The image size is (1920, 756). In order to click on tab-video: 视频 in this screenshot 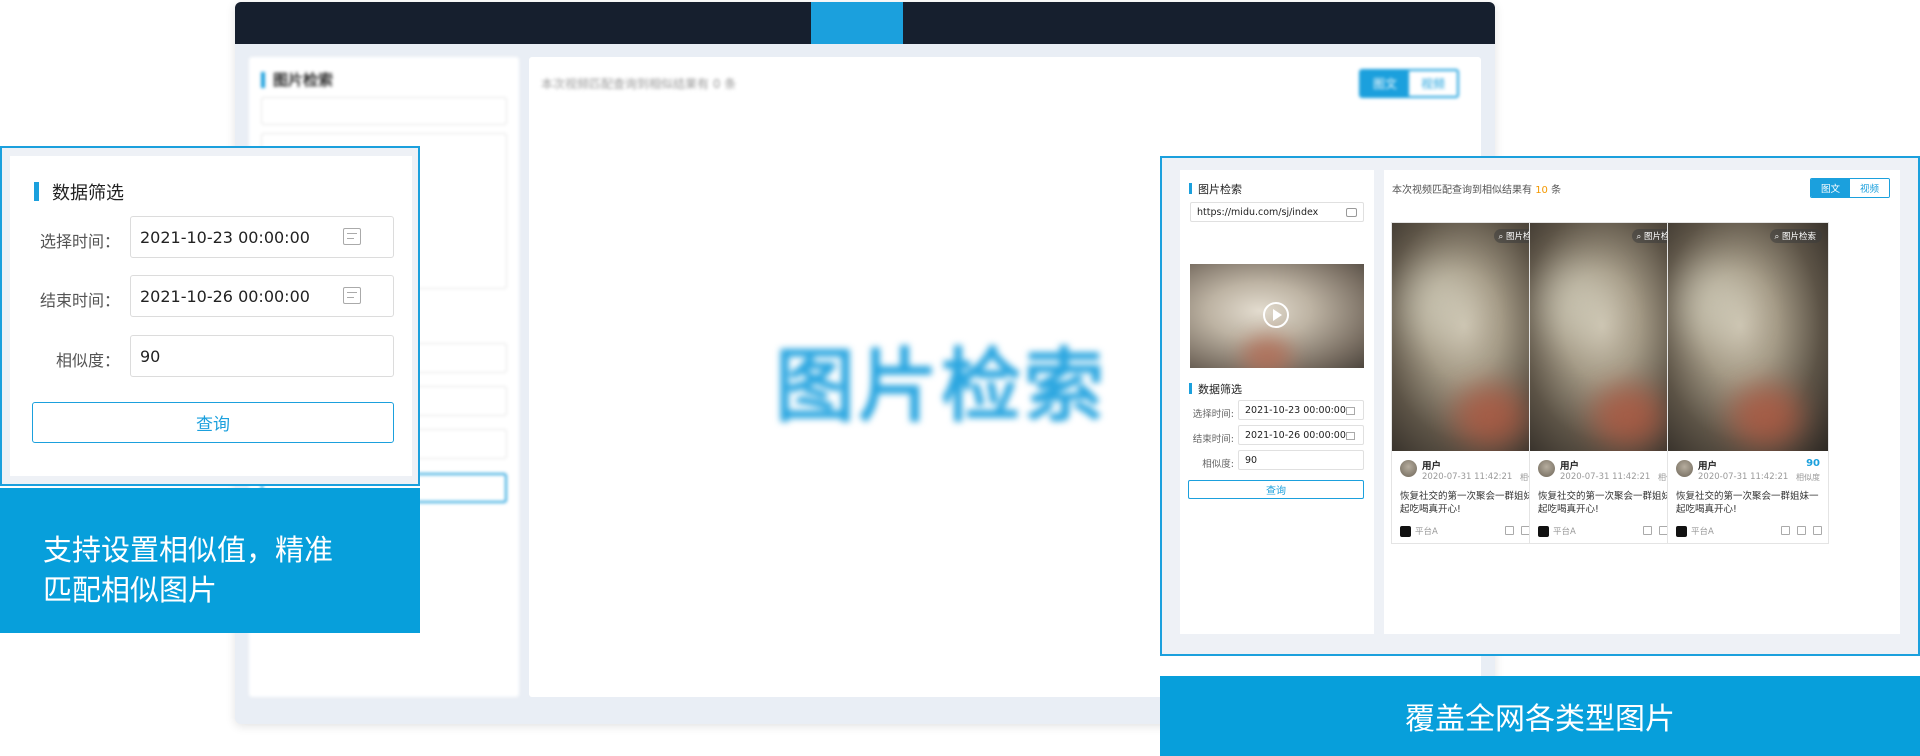, I will do `click(1869, 188)`.